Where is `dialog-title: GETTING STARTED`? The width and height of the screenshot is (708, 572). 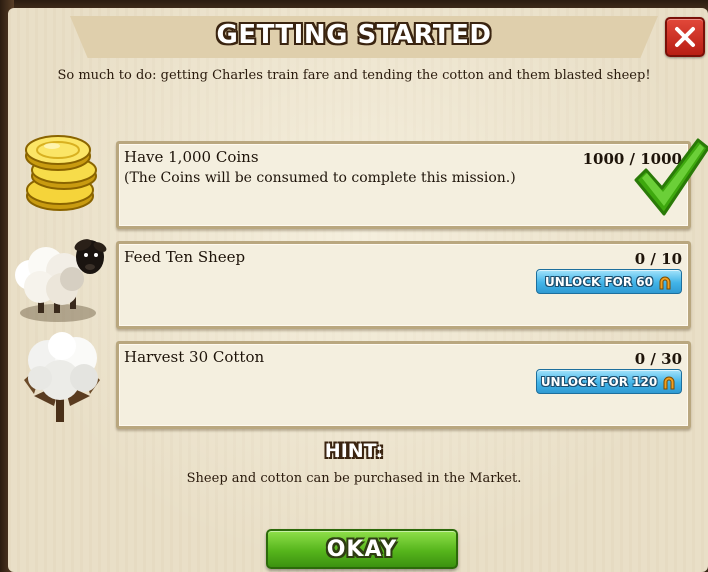
dialog-title: GETTING STARTED is located at coordinates (354, 35).